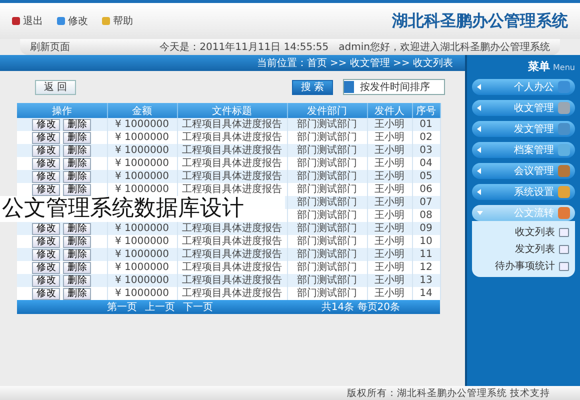 This screenshot has width=580, height=400. I want to click on pager-link: 第一页, so click(122, 307).